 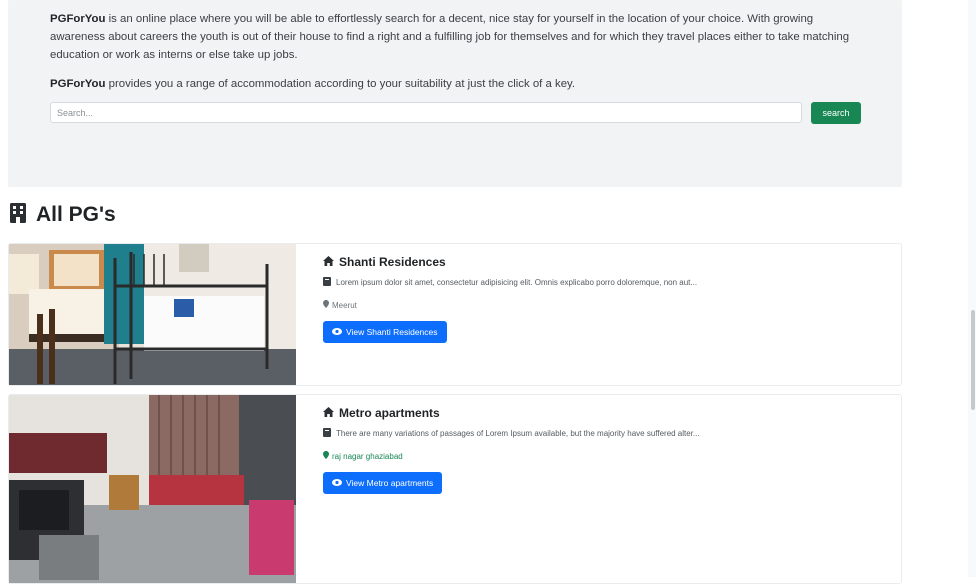 I want to click on section-title: All PG's, so click(x=76, y=214).